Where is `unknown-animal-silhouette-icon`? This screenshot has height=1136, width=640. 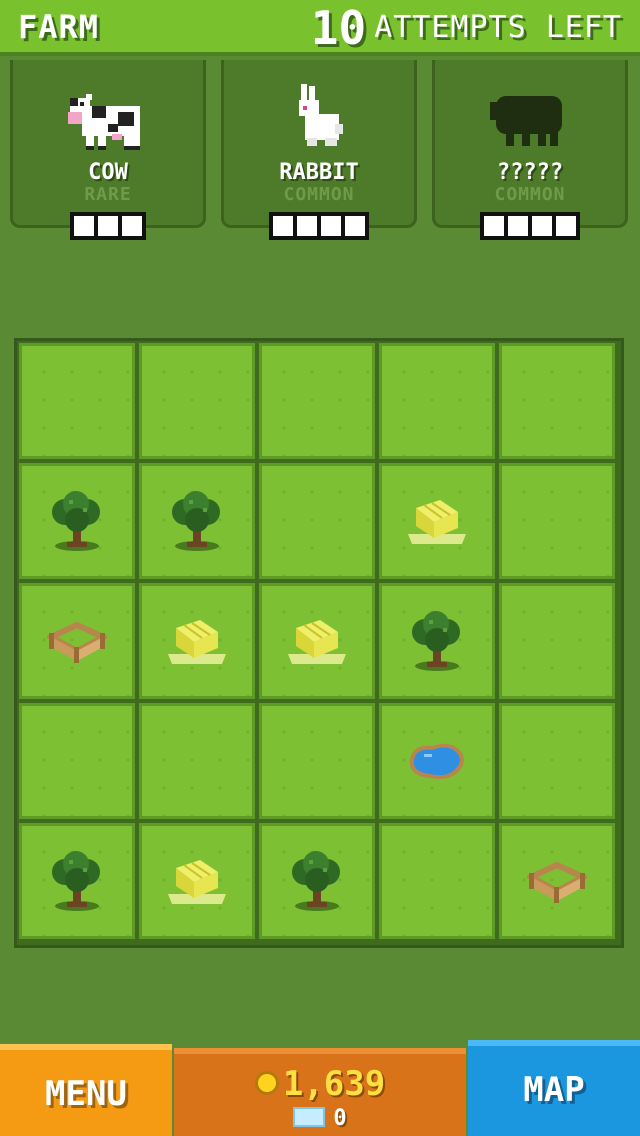
unknown-animal-silhouette-icon is located at coordinates (526, 121).